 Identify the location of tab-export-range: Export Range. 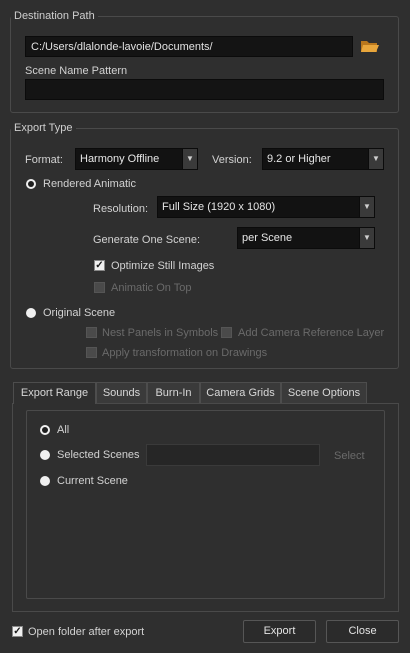
(54, 393).